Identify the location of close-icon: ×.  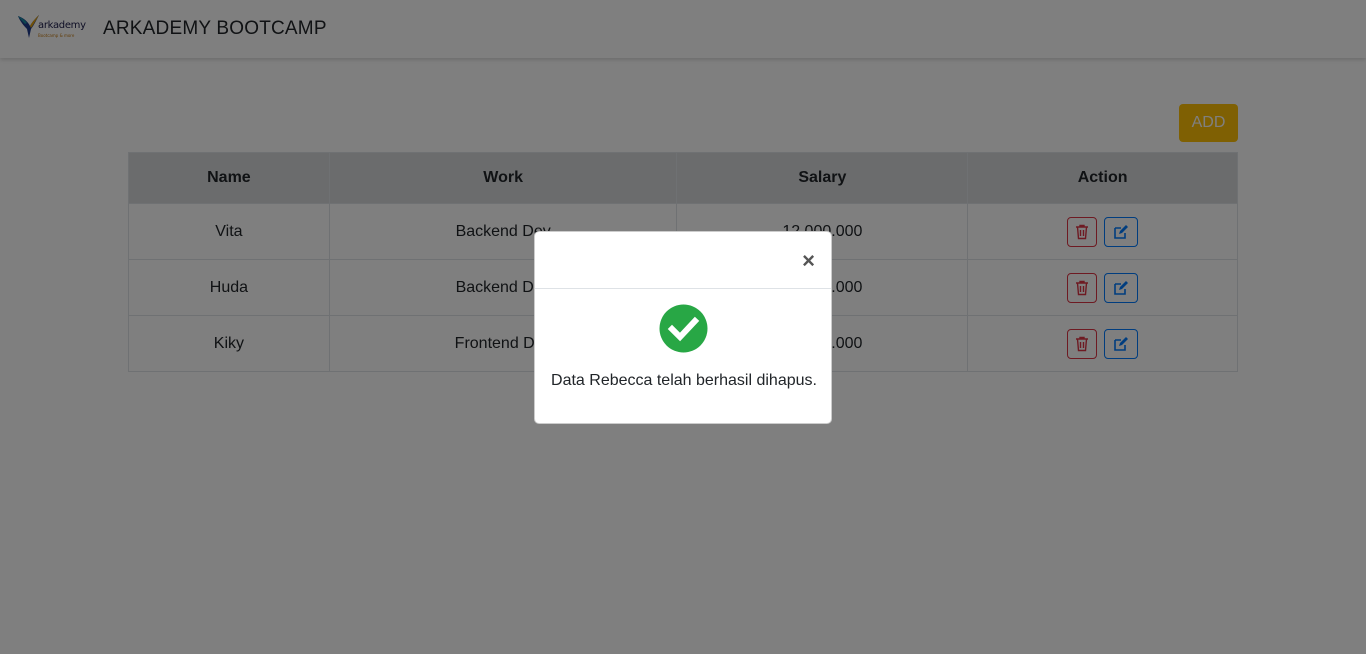
(808, 261).